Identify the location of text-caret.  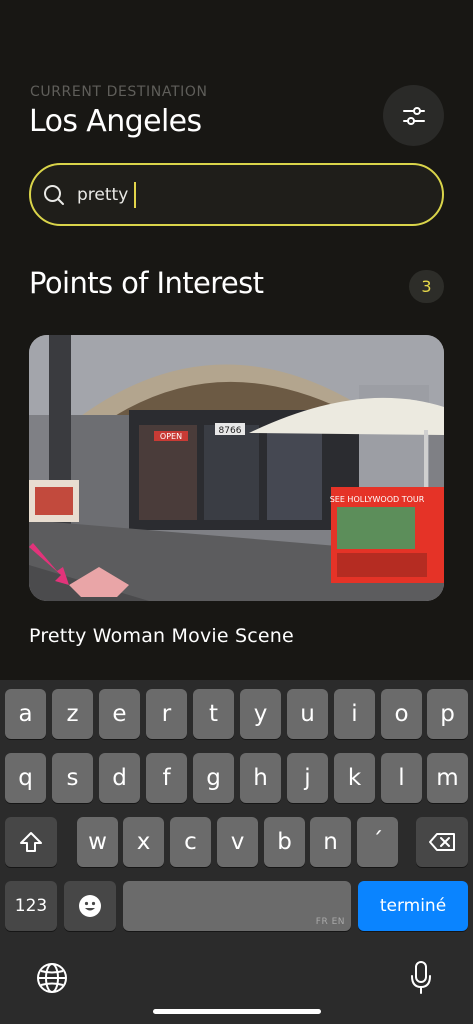
(135, 194).